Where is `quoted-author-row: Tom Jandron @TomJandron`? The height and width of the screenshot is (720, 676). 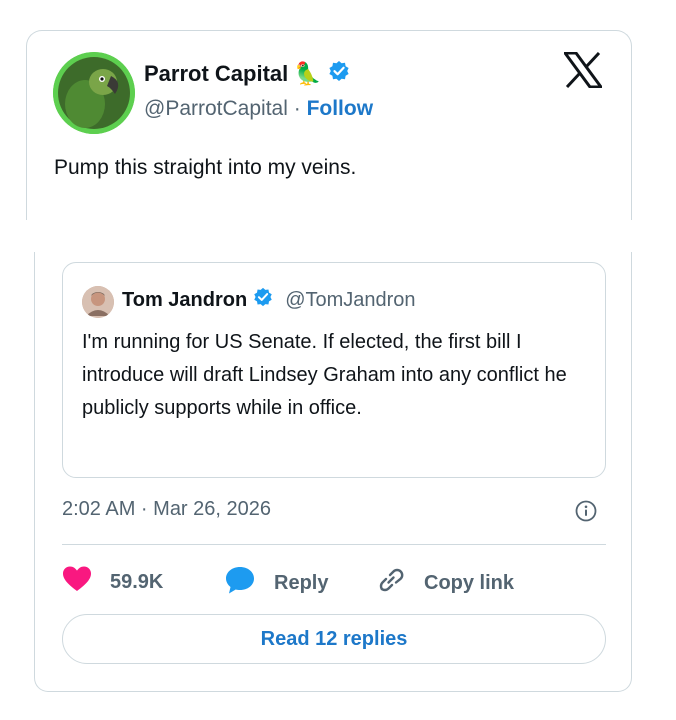 quoted-author-row: Tom Jandron @TomJandron is located at coordinates (269, 300).